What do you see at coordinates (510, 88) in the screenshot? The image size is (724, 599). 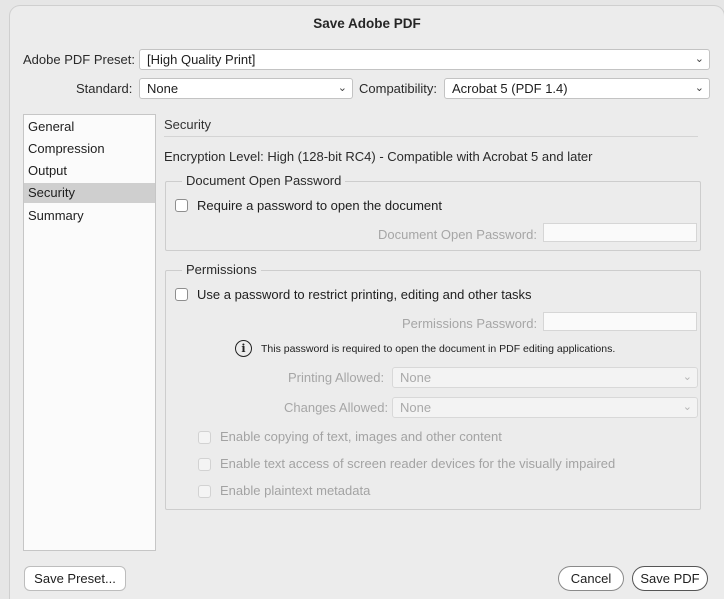 I see `compatibility-value: Acrobat 5 (PDF 1.4)` at bounding box center [510, 88].